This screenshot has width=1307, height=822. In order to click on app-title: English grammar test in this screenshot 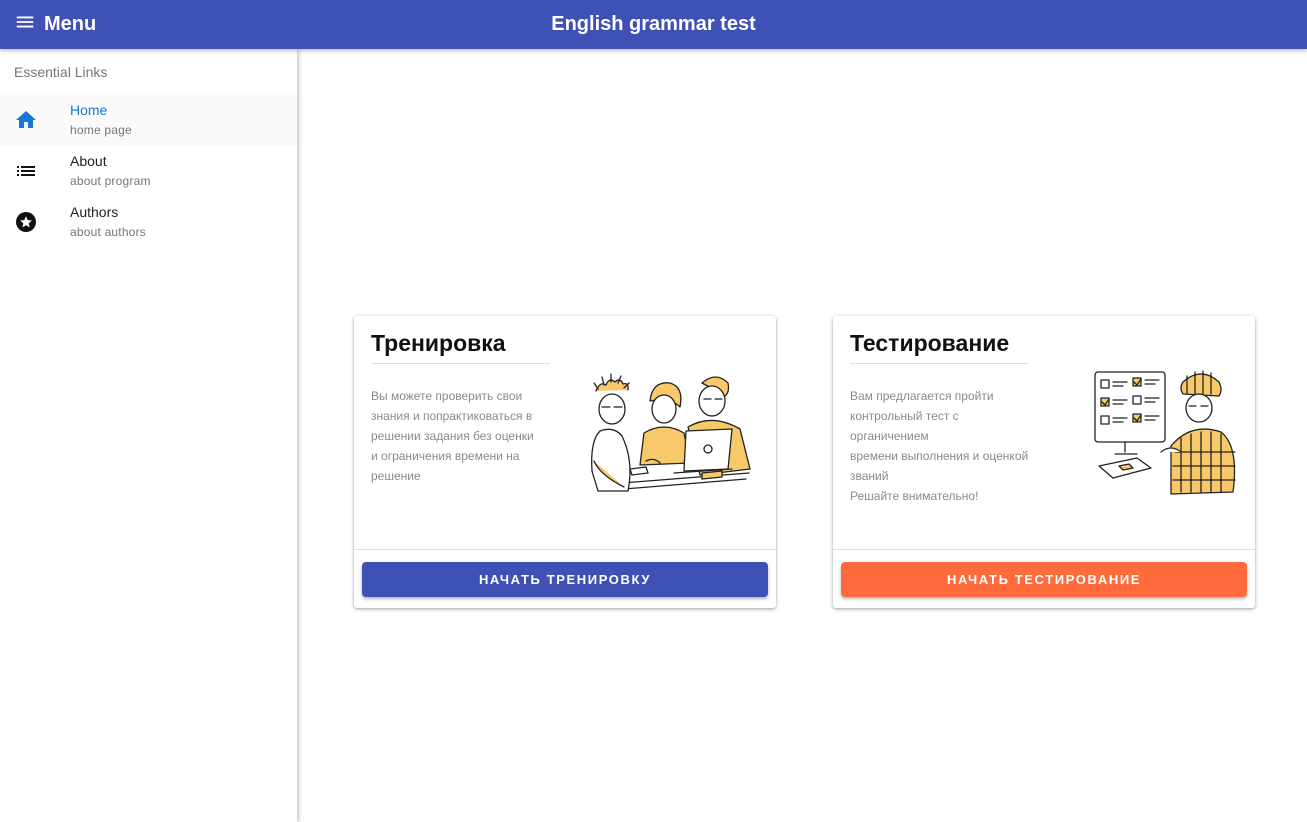, I will do `click(653, 24)`.